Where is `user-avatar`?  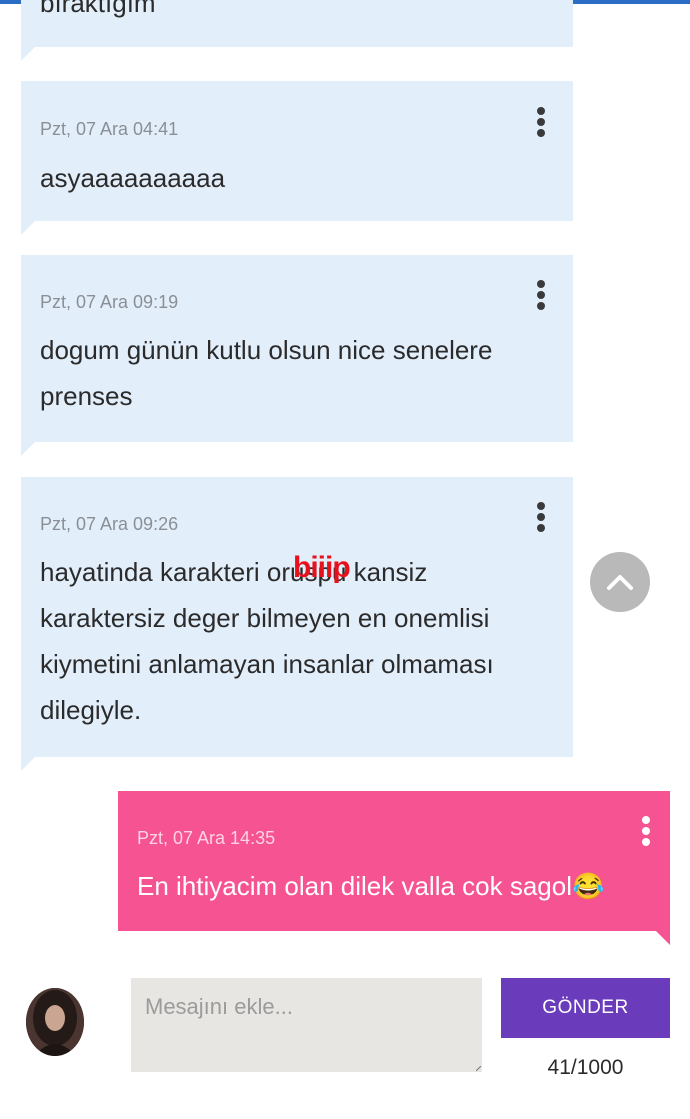 user-avatar is located at coordinates (55, 1022).